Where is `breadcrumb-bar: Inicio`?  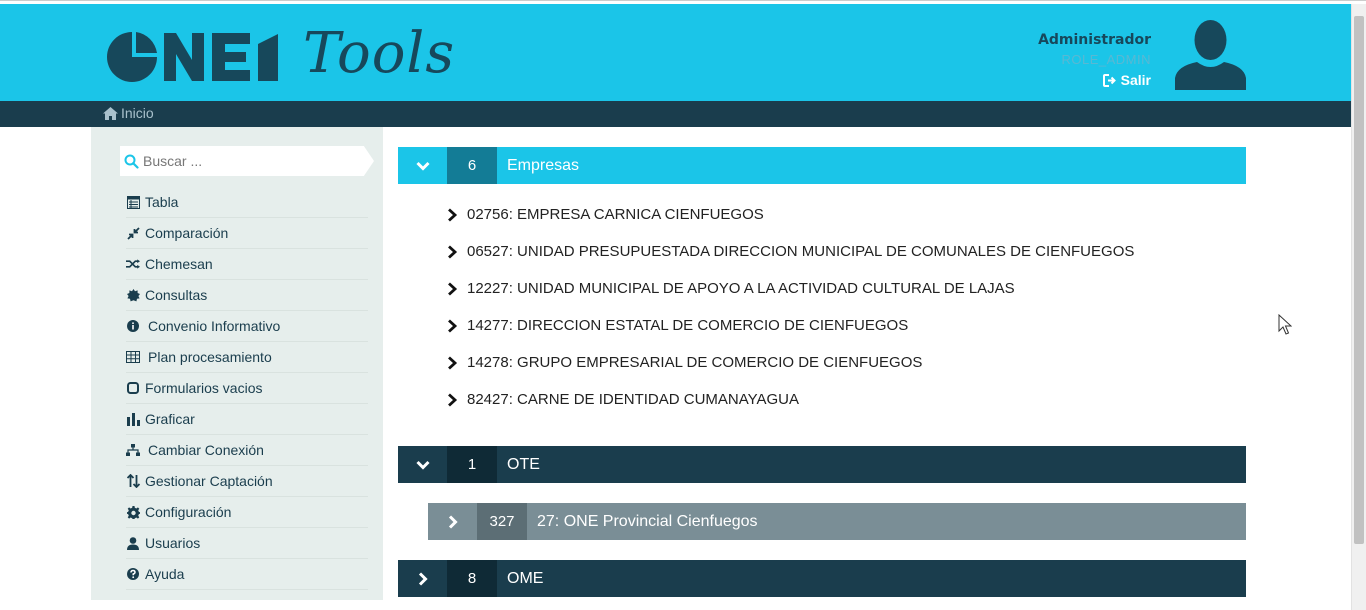 breadcrumb-bar: Inicio is located at coordinates (675, 114).